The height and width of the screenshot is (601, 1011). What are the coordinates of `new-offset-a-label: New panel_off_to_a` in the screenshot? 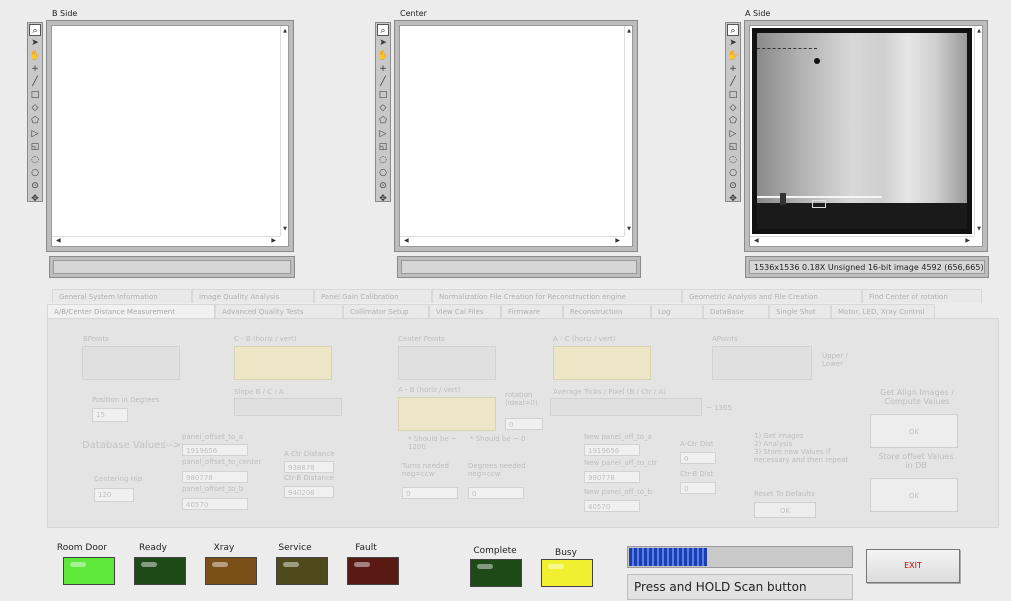 It's located at (618, 437).